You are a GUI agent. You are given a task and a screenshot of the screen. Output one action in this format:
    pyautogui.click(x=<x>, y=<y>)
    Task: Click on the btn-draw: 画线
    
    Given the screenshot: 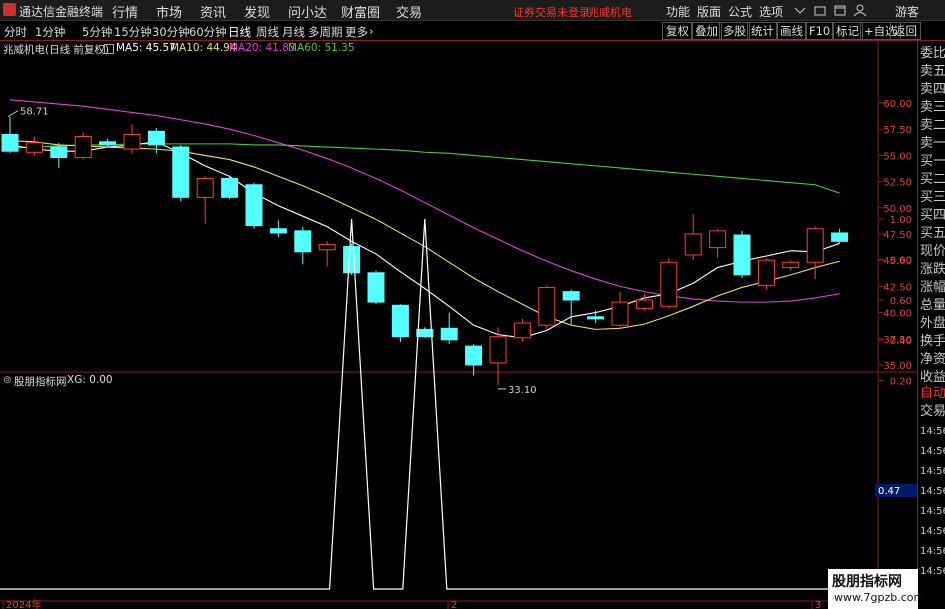 What is the action you would take?
    pyautogui.click(x=791, y=31)
    